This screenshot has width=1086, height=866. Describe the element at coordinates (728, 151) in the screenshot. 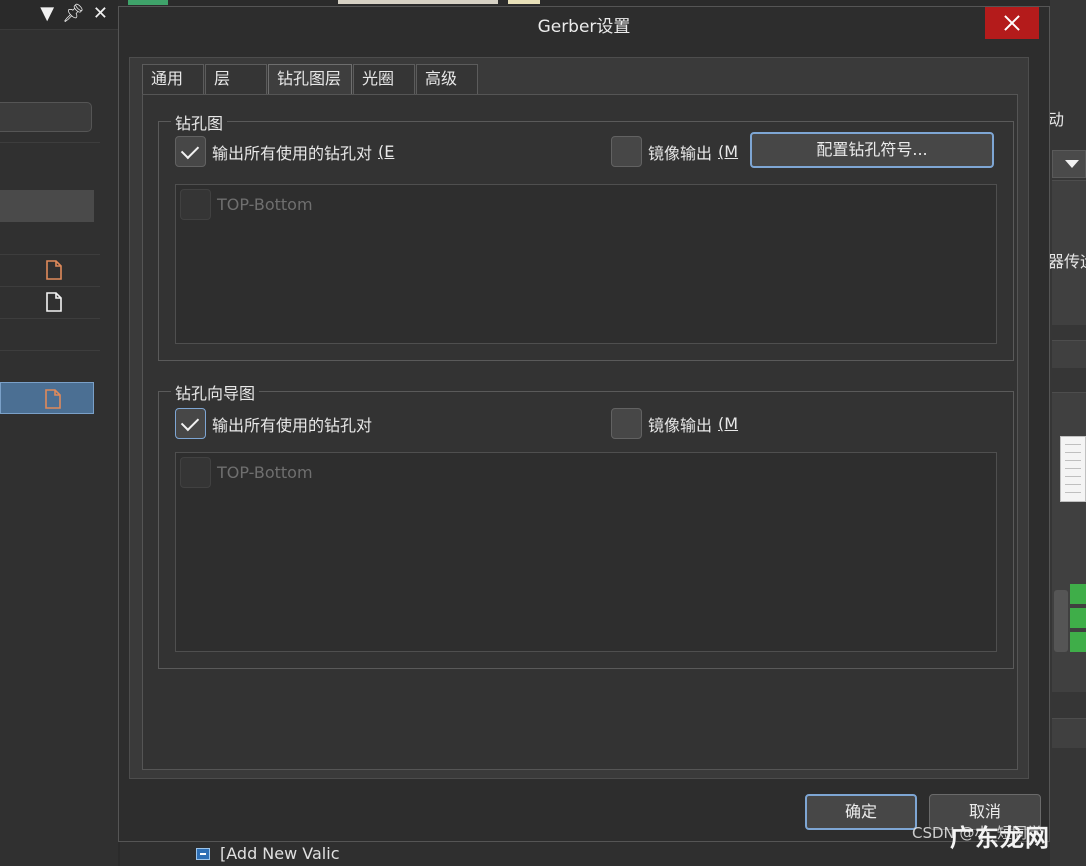

I see `mirror-output-shortcut: (M` at that location.